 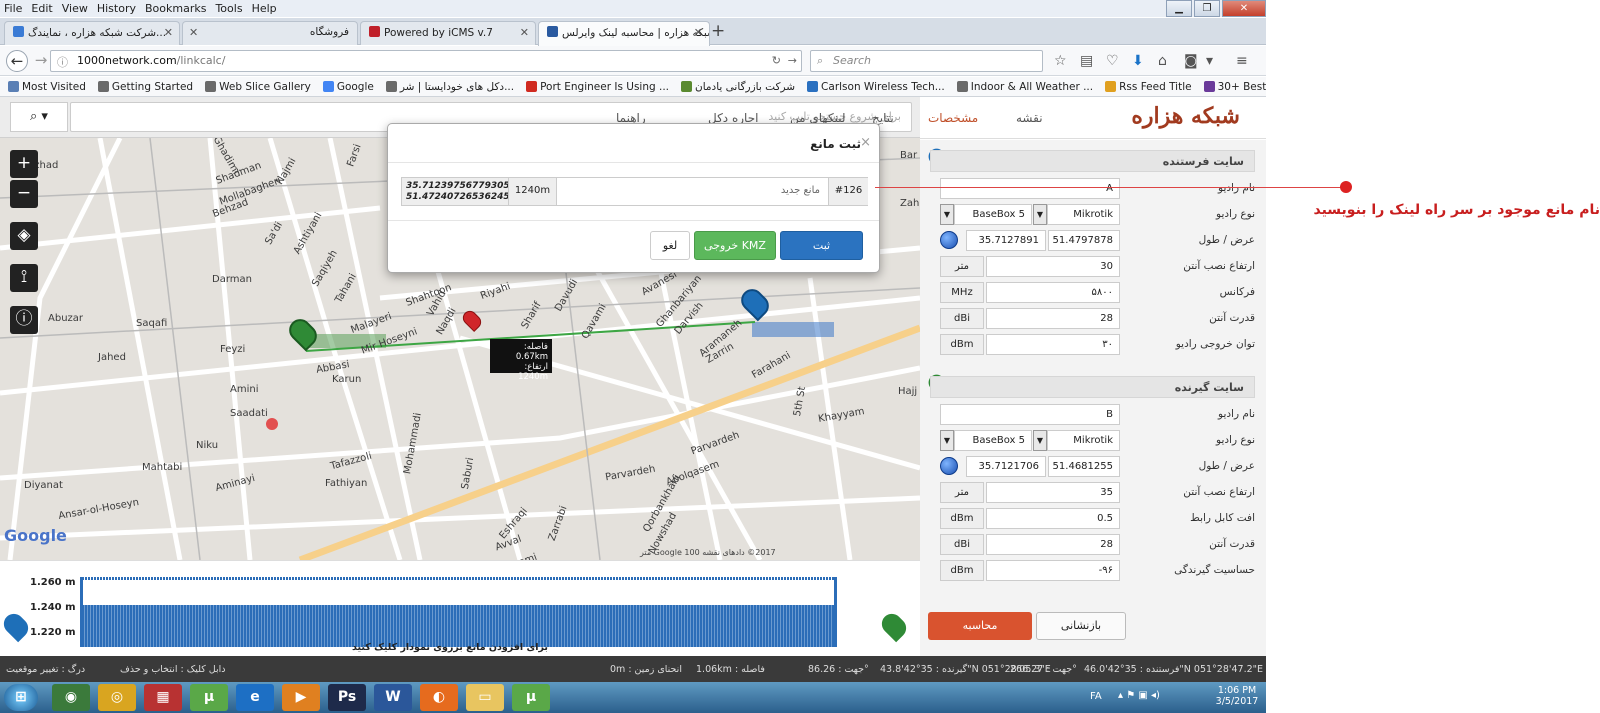 What do you see at coordinates (1179, 8) in the screenshot?
I see `minimize-icon: ▁` at bounding box center [1179, 8].